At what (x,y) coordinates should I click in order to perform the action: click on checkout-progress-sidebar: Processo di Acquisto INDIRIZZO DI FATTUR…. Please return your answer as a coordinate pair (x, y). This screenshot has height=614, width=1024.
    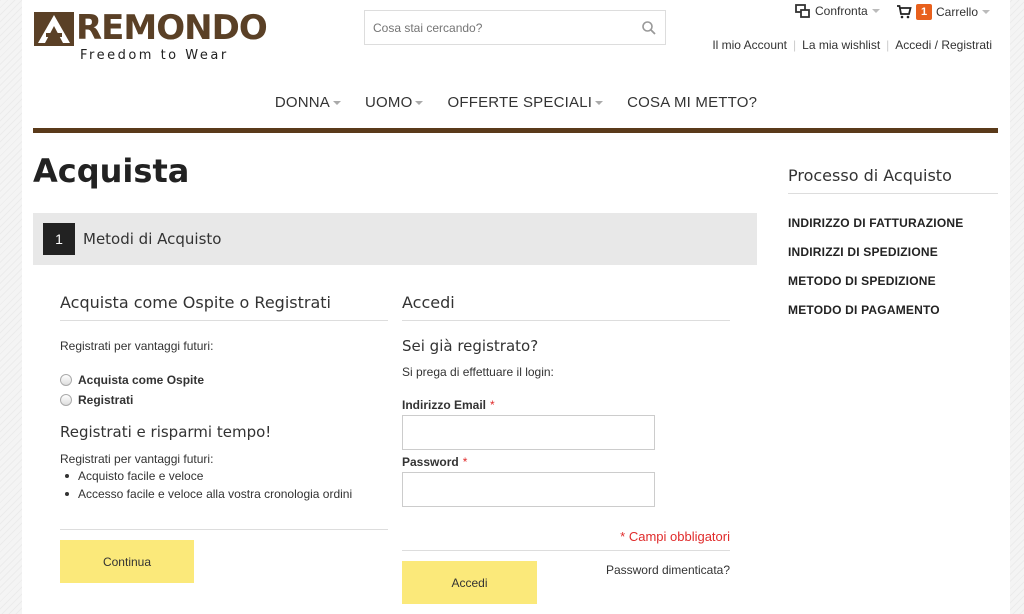
    Looking at the image, I should click on (893, 249).